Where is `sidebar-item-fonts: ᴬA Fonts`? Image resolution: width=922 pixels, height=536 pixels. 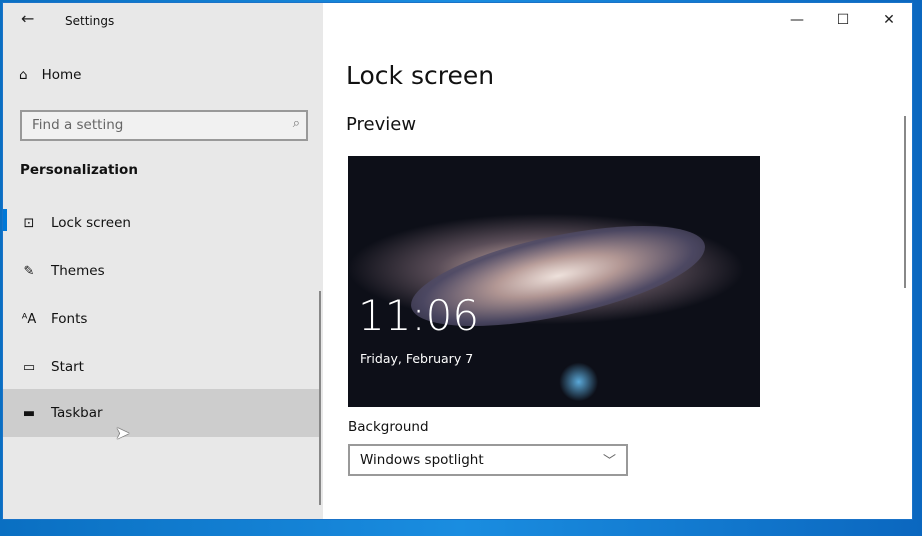 sidebar-item-fonts: ᴬA Fonts is located at coordinates (162, 319).